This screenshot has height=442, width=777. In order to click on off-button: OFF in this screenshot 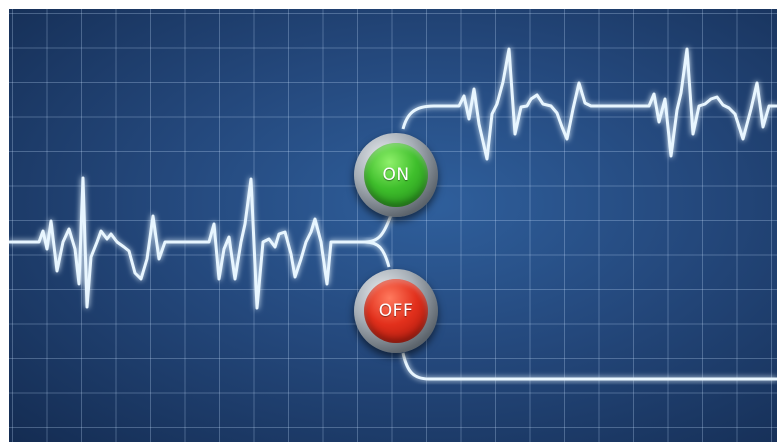, I will do `click(396, 311)`.